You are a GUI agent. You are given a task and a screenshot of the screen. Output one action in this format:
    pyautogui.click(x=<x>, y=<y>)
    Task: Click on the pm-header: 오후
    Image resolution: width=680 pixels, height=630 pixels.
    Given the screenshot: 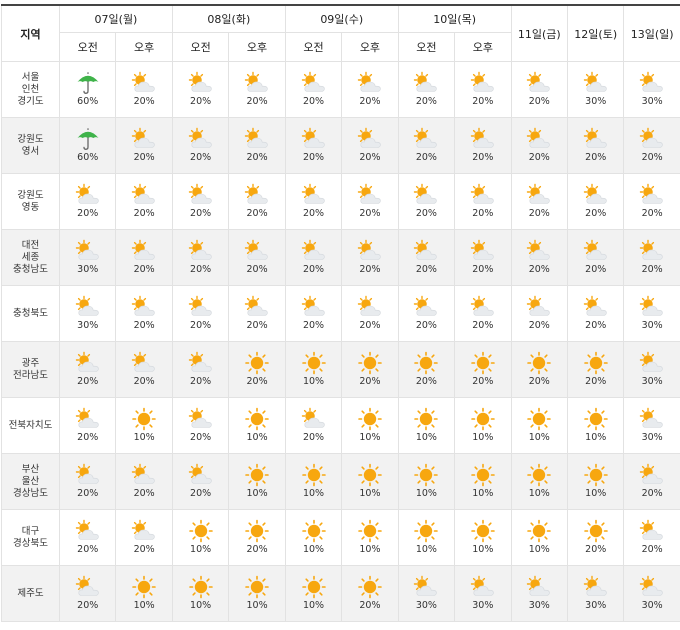 What is the action you would take?
    pyautogui.click(x=483, y=47)
    